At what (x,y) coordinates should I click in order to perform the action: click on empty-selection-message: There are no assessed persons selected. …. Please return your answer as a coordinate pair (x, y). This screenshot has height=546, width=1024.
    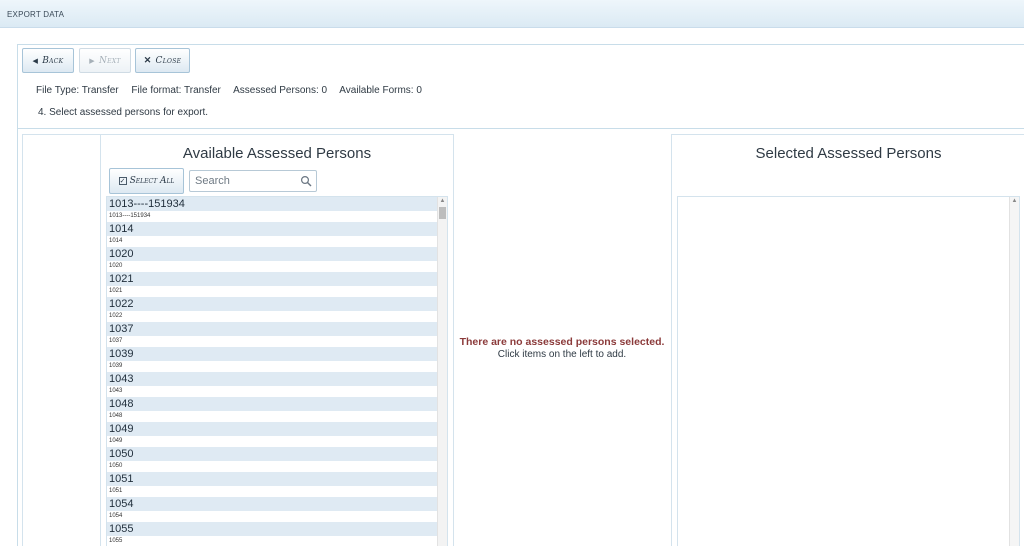
    Looking at the image, I should click on (562, 348).